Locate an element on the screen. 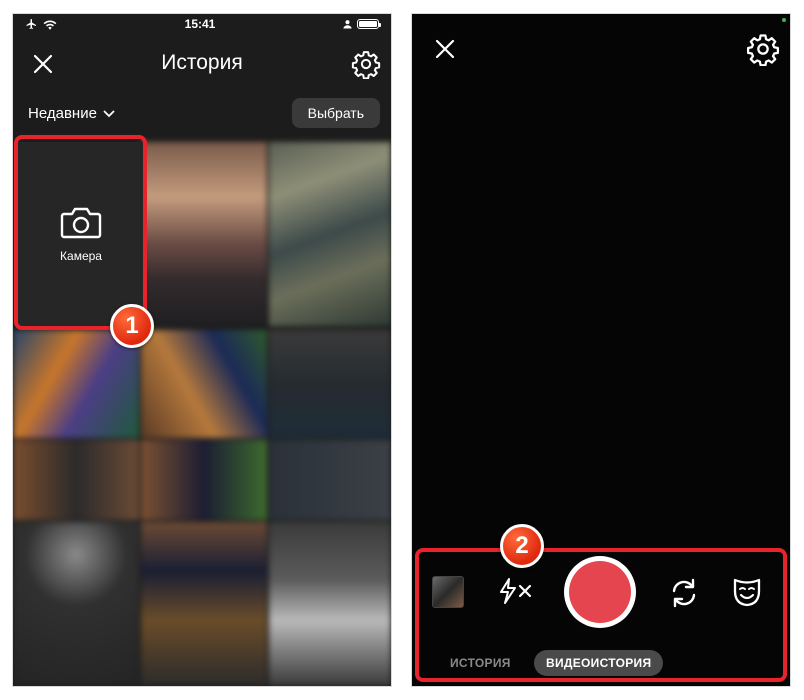 This screenshot has height=700, width=804. battery-icon is located at coordinates (368, 24).